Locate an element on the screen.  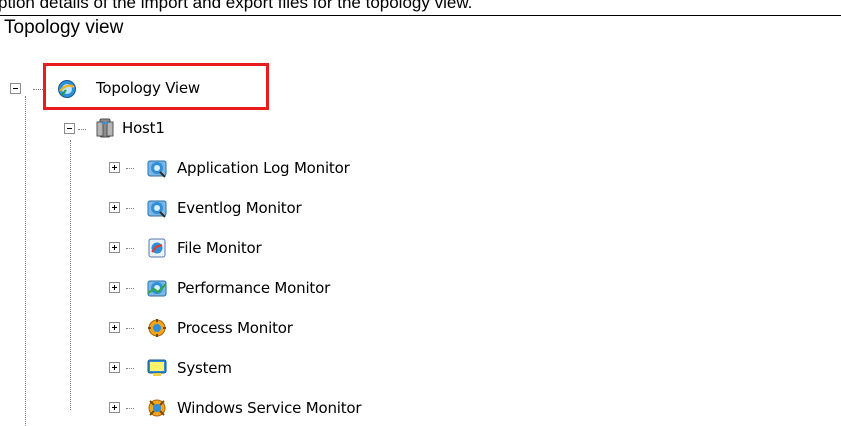
system-icon is located at coordinates (157, 367).